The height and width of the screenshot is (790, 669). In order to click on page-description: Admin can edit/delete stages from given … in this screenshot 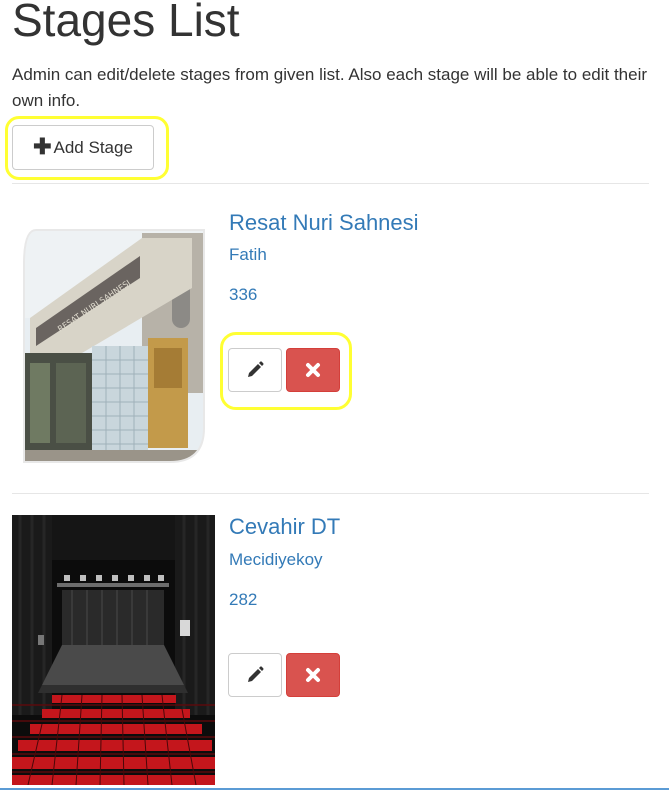, I will do `click(330, 87)`.